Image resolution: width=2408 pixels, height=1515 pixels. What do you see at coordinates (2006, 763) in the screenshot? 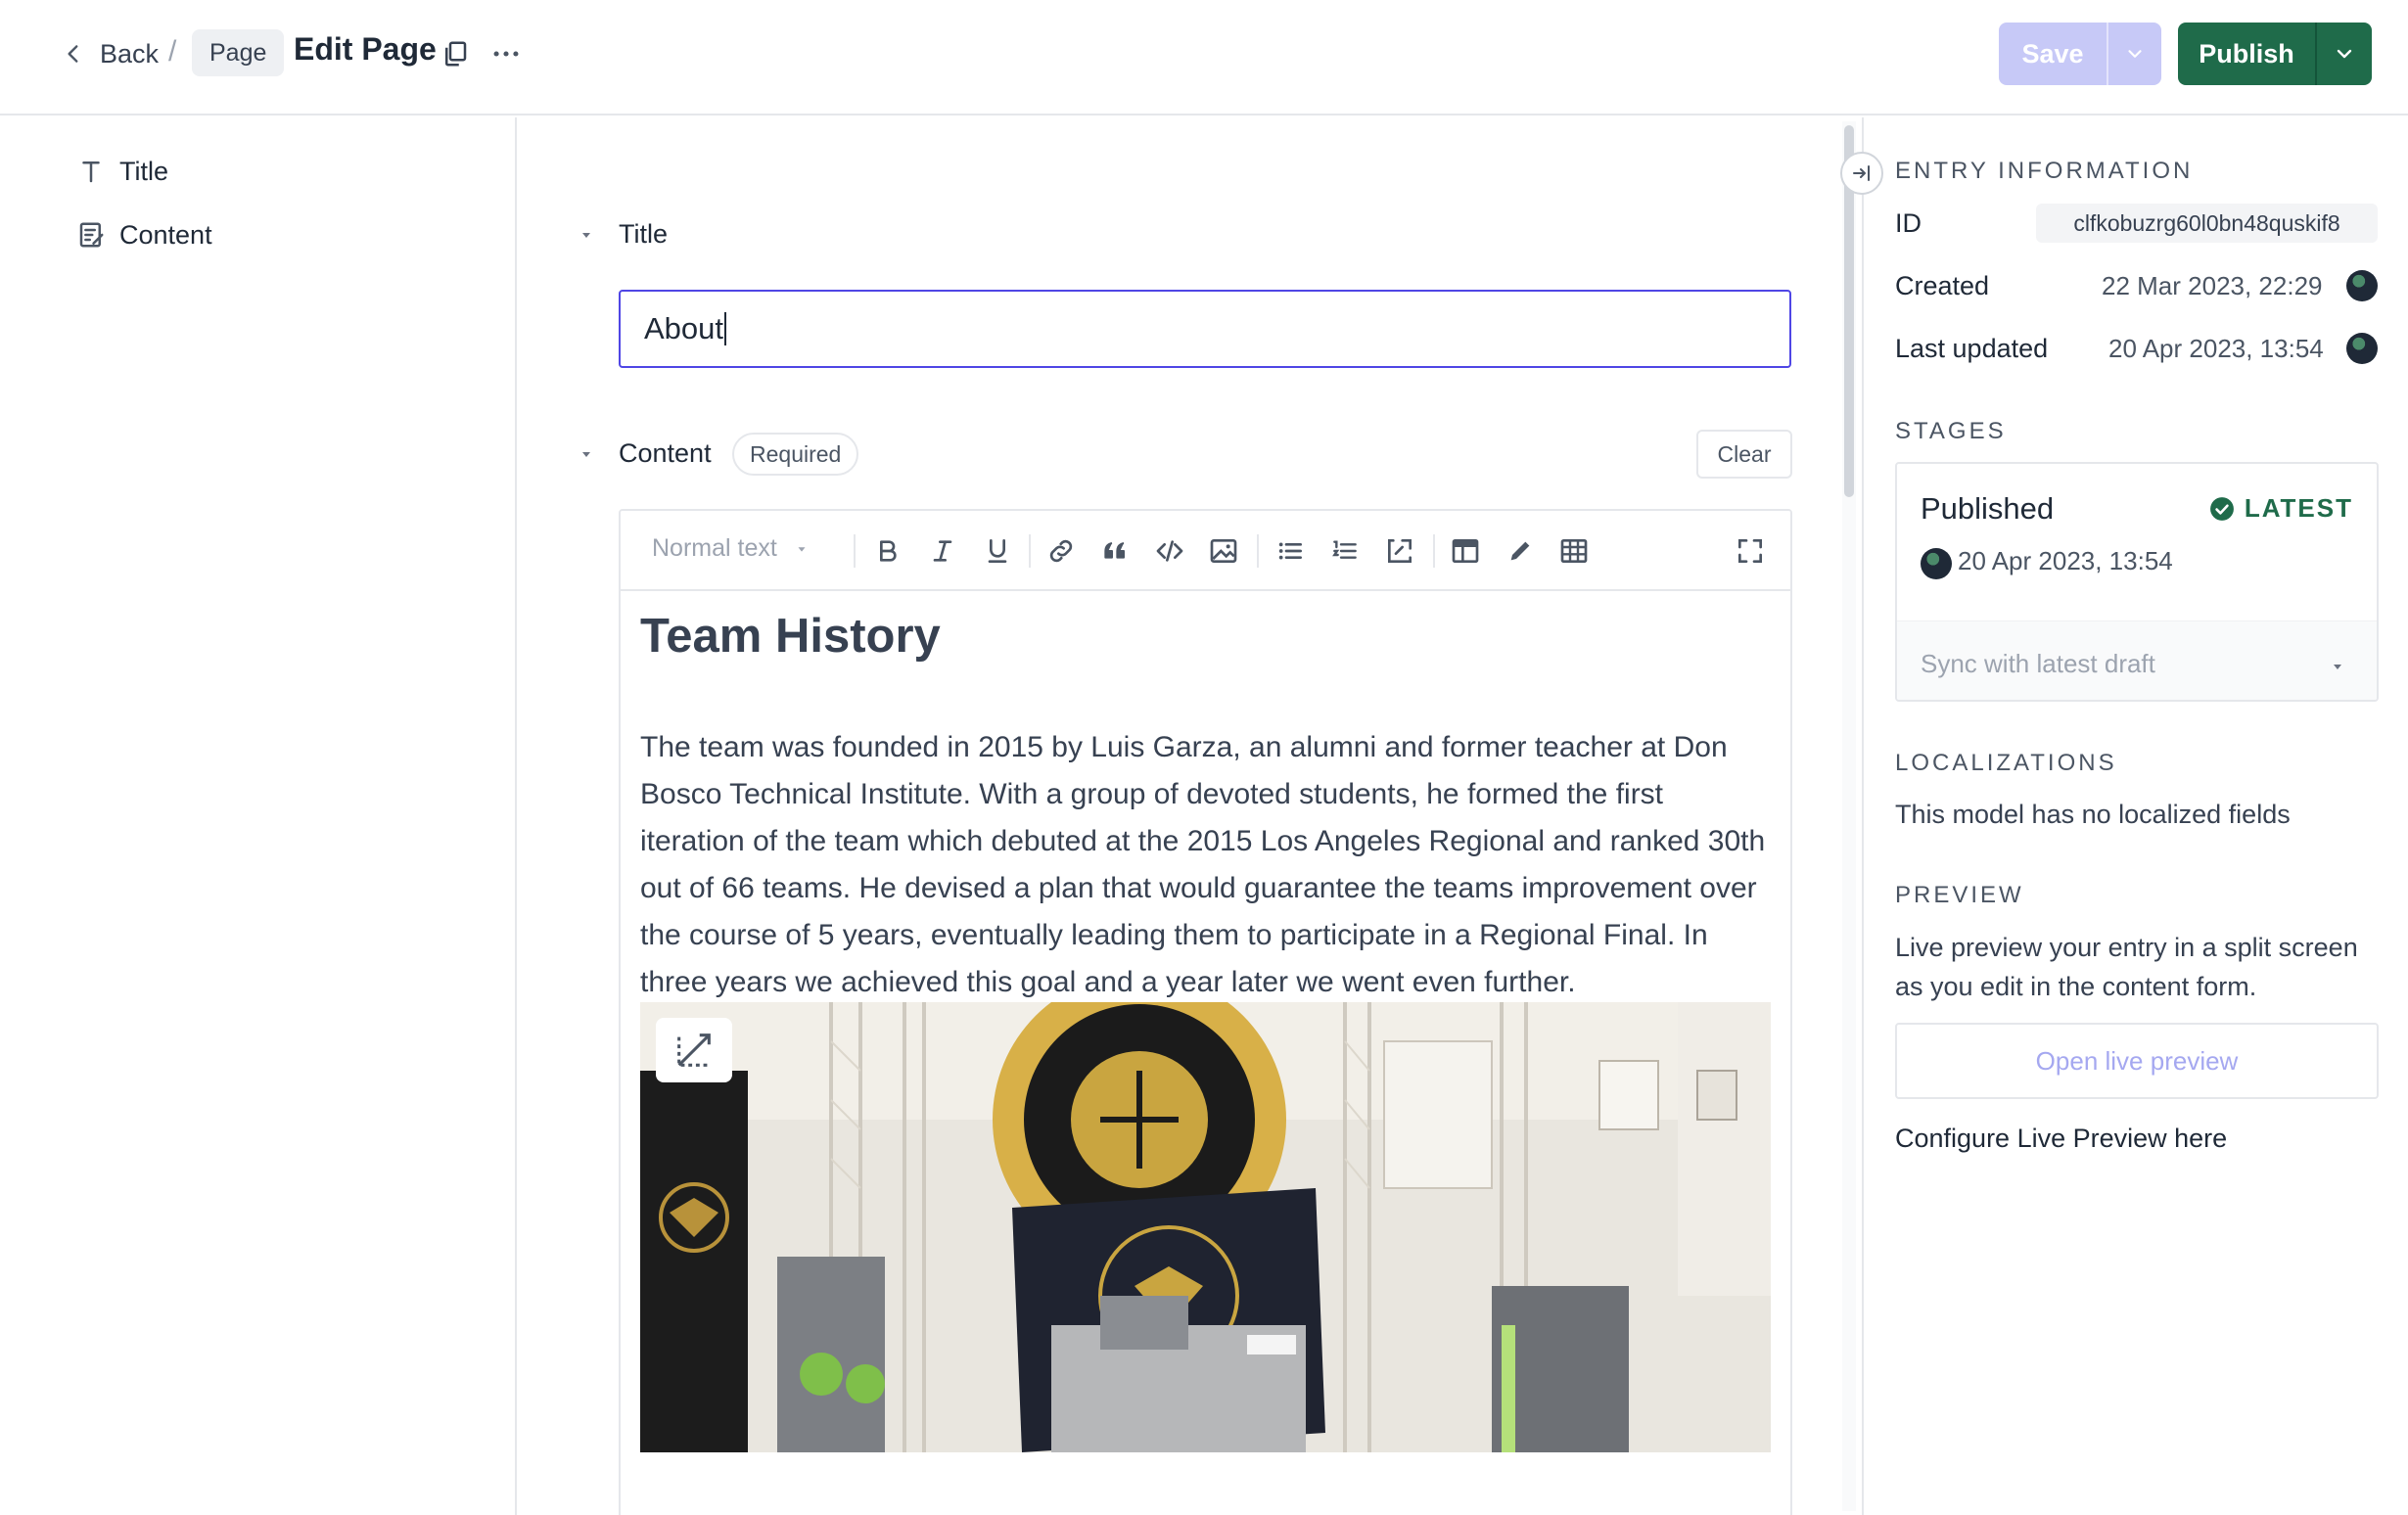
I see `localizations-title: LOCALIZATIONS` at bounding box center [2006, 763].